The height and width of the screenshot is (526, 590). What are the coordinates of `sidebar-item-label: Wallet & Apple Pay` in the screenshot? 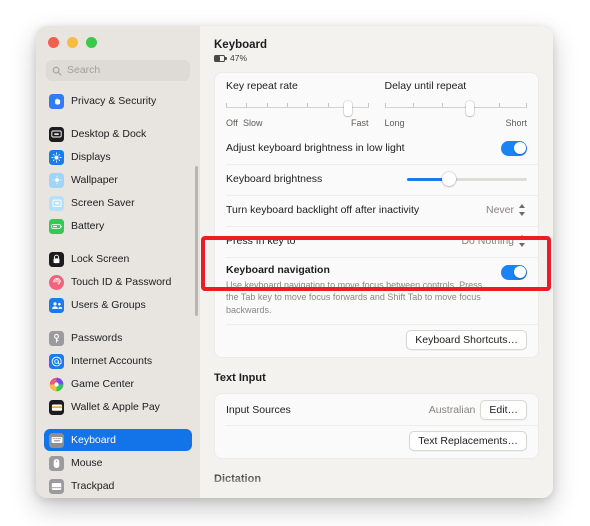 It's located at (115, 406).